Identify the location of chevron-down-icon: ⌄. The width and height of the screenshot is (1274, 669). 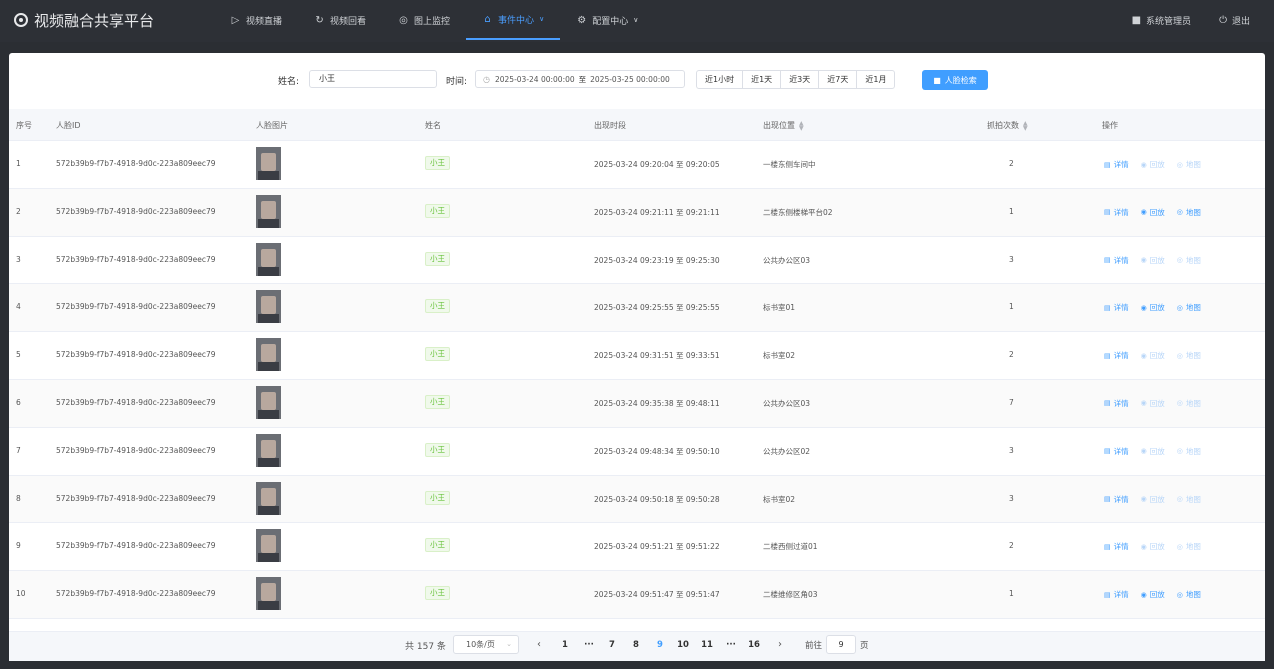
(509, 644).